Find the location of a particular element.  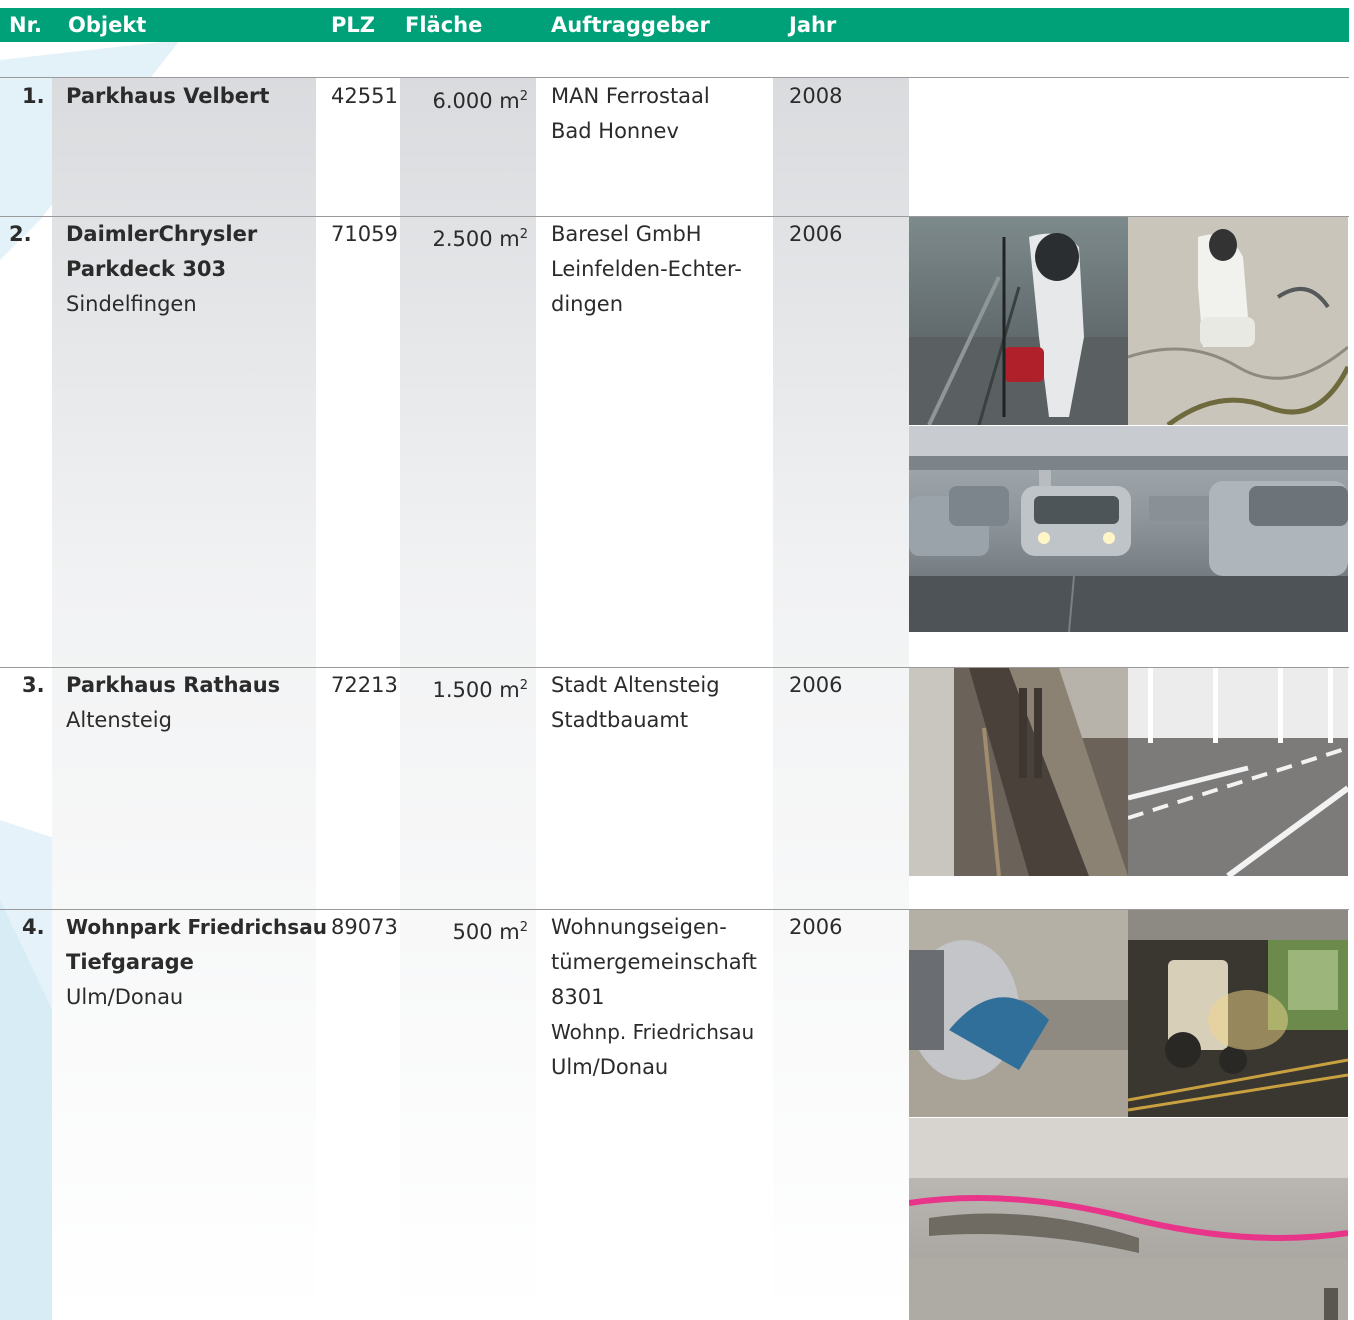

row-auftraggeber-line: Baresel GmbH is located at coordinates (626, 234).